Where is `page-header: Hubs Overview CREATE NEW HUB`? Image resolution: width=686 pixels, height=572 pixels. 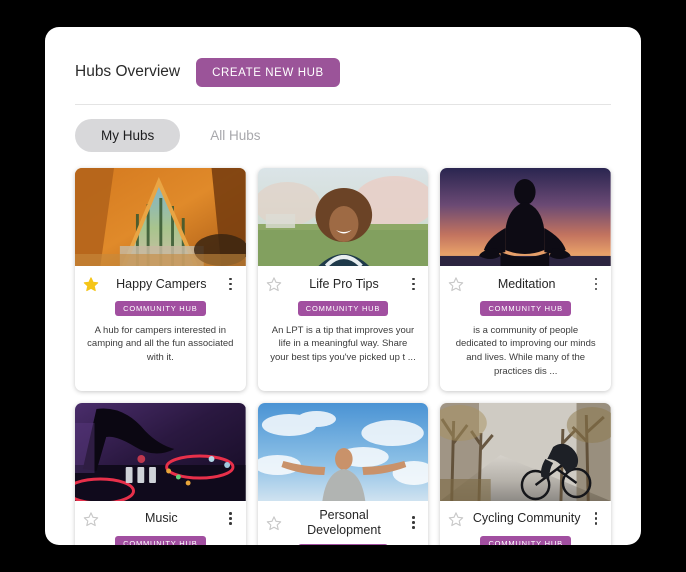 page-header: Hubs Overview CREATE NEW HUB is located at coordinates (343, 59).